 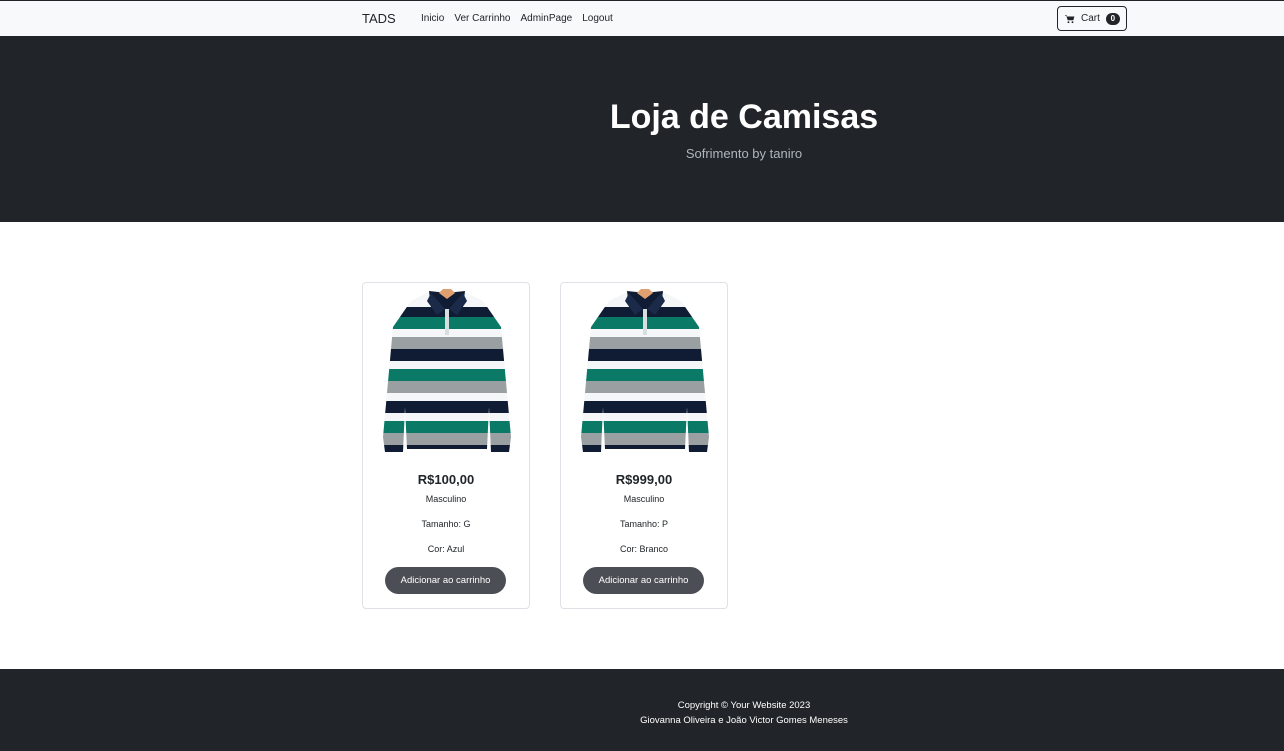 What do you see at coordinates (482, 18) in the screenshot?
I see `nav-link-ver-carrinho: Ver Carrinho` at bounding box center [482, 18].